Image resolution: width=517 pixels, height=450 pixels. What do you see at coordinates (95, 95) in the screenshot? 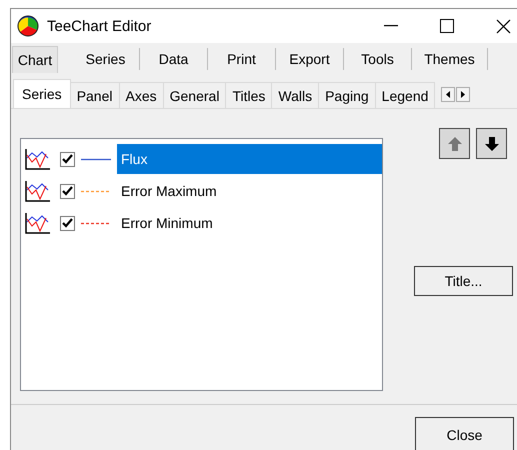
I see `tab: Panel` at bounding box center [95, 95].